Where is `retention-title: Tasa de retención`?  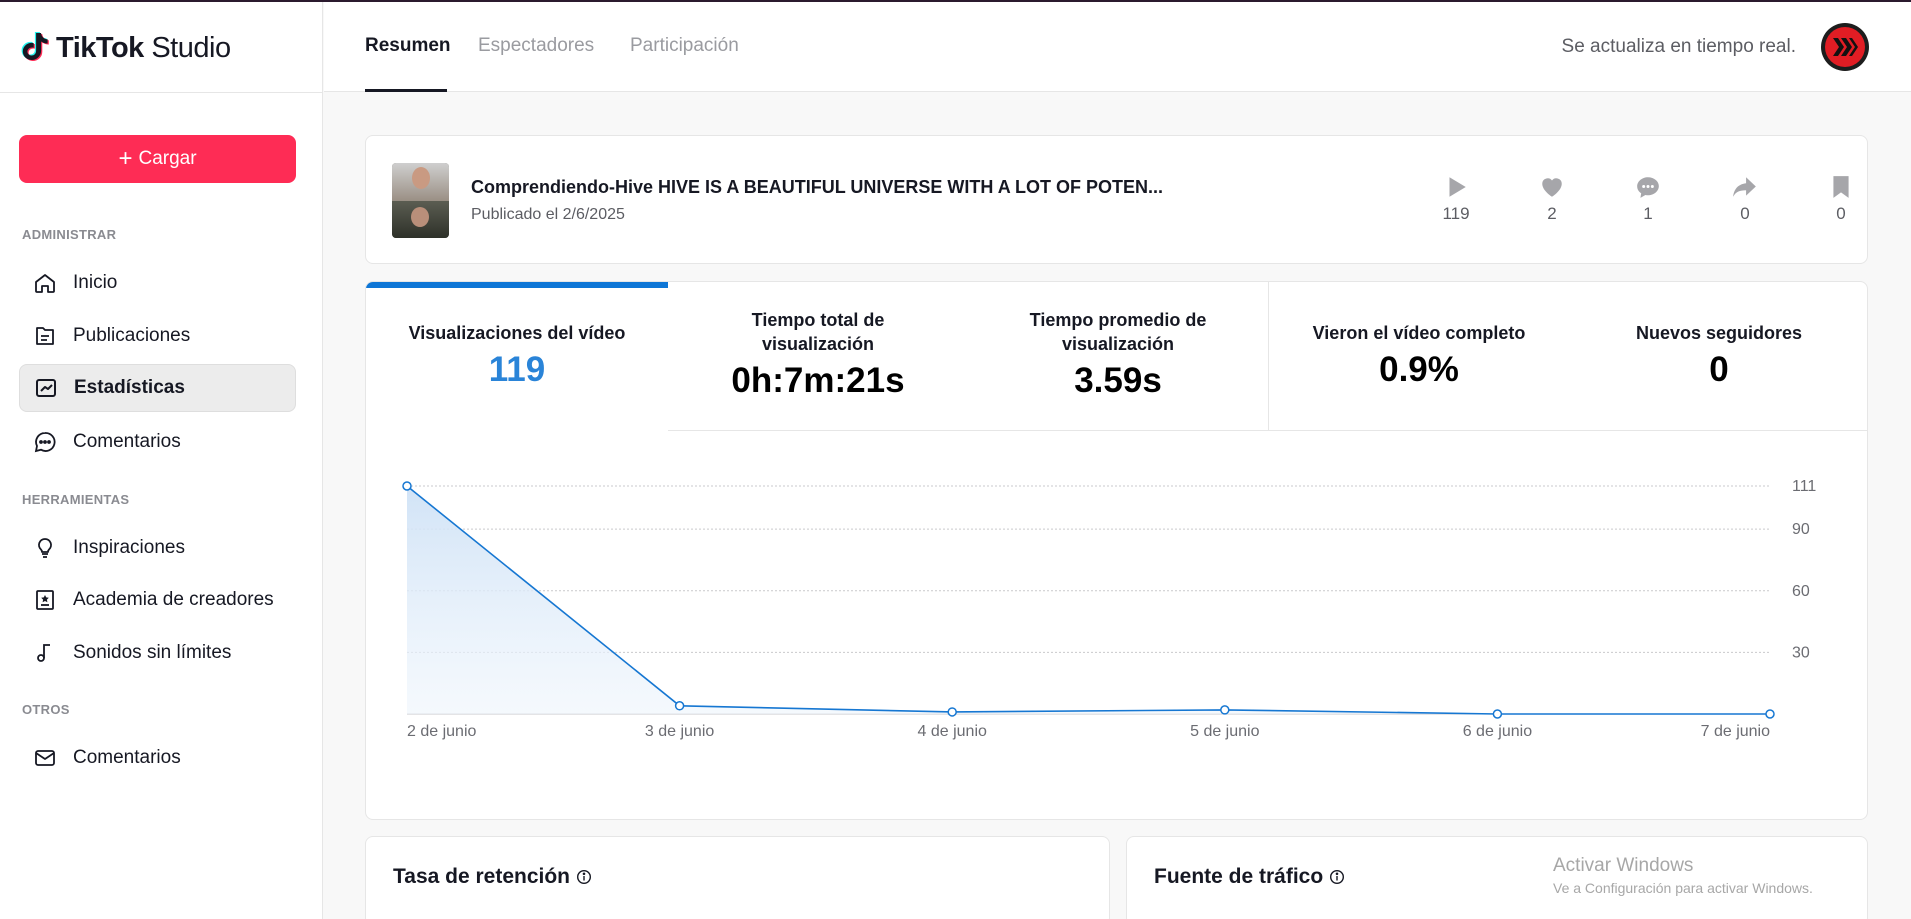
retention-title: Tasa de retención is located at coordinates (492, 877).